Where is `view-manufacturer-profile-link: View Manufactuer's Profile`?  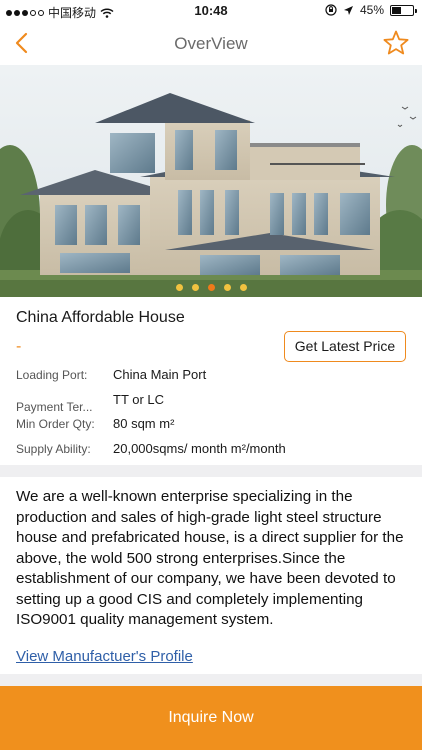 view-manufacturer-profile-link: View Manufactuer's Profile is located at coordinates (104, 656).